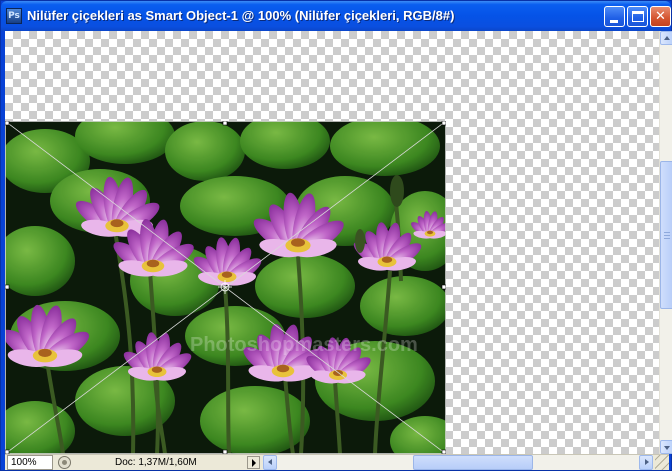 The width and height of the screenshot is (672, 471). I want to click on close-button: ✕, so click(660, 16).